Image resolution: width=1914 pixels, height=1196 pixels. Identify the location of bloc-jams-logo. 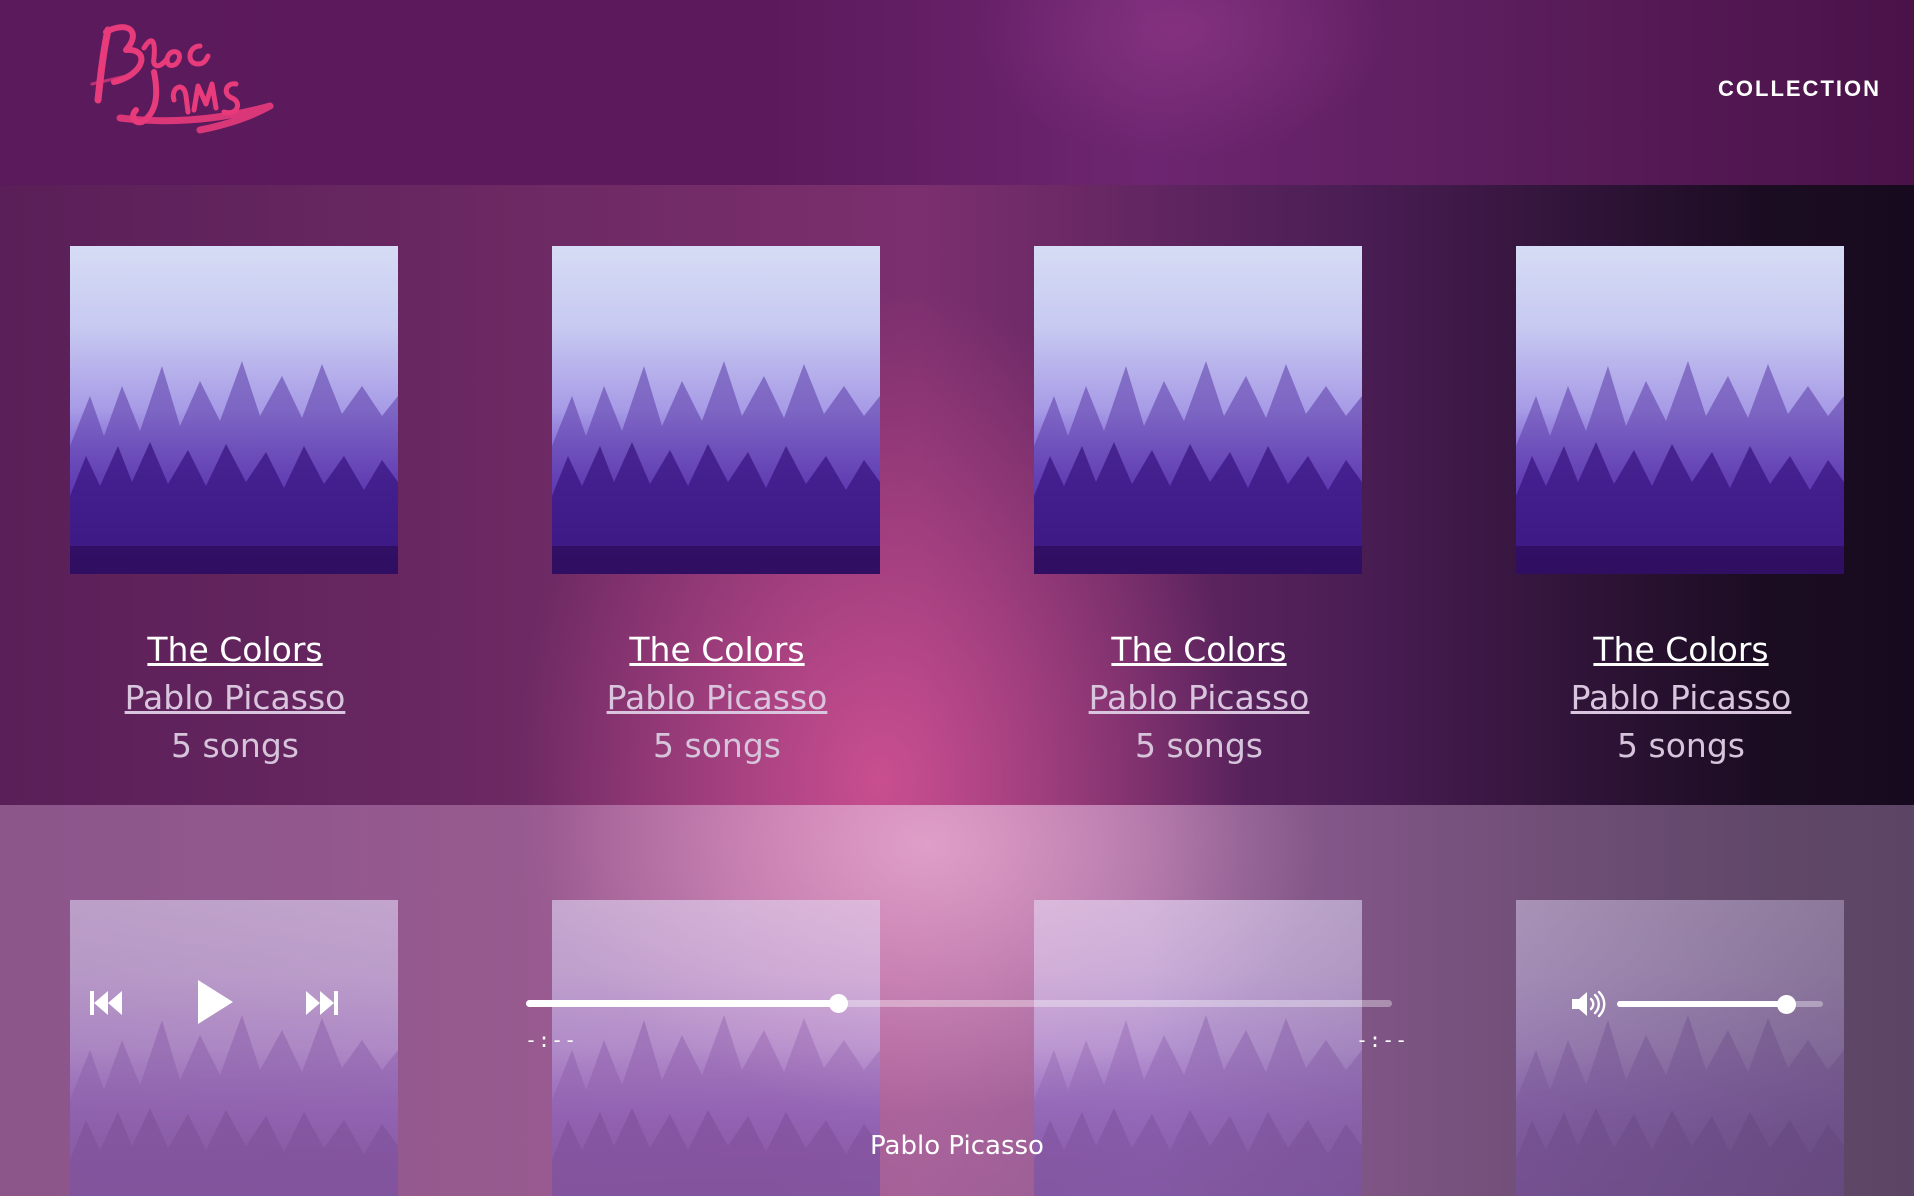
(182, 82).